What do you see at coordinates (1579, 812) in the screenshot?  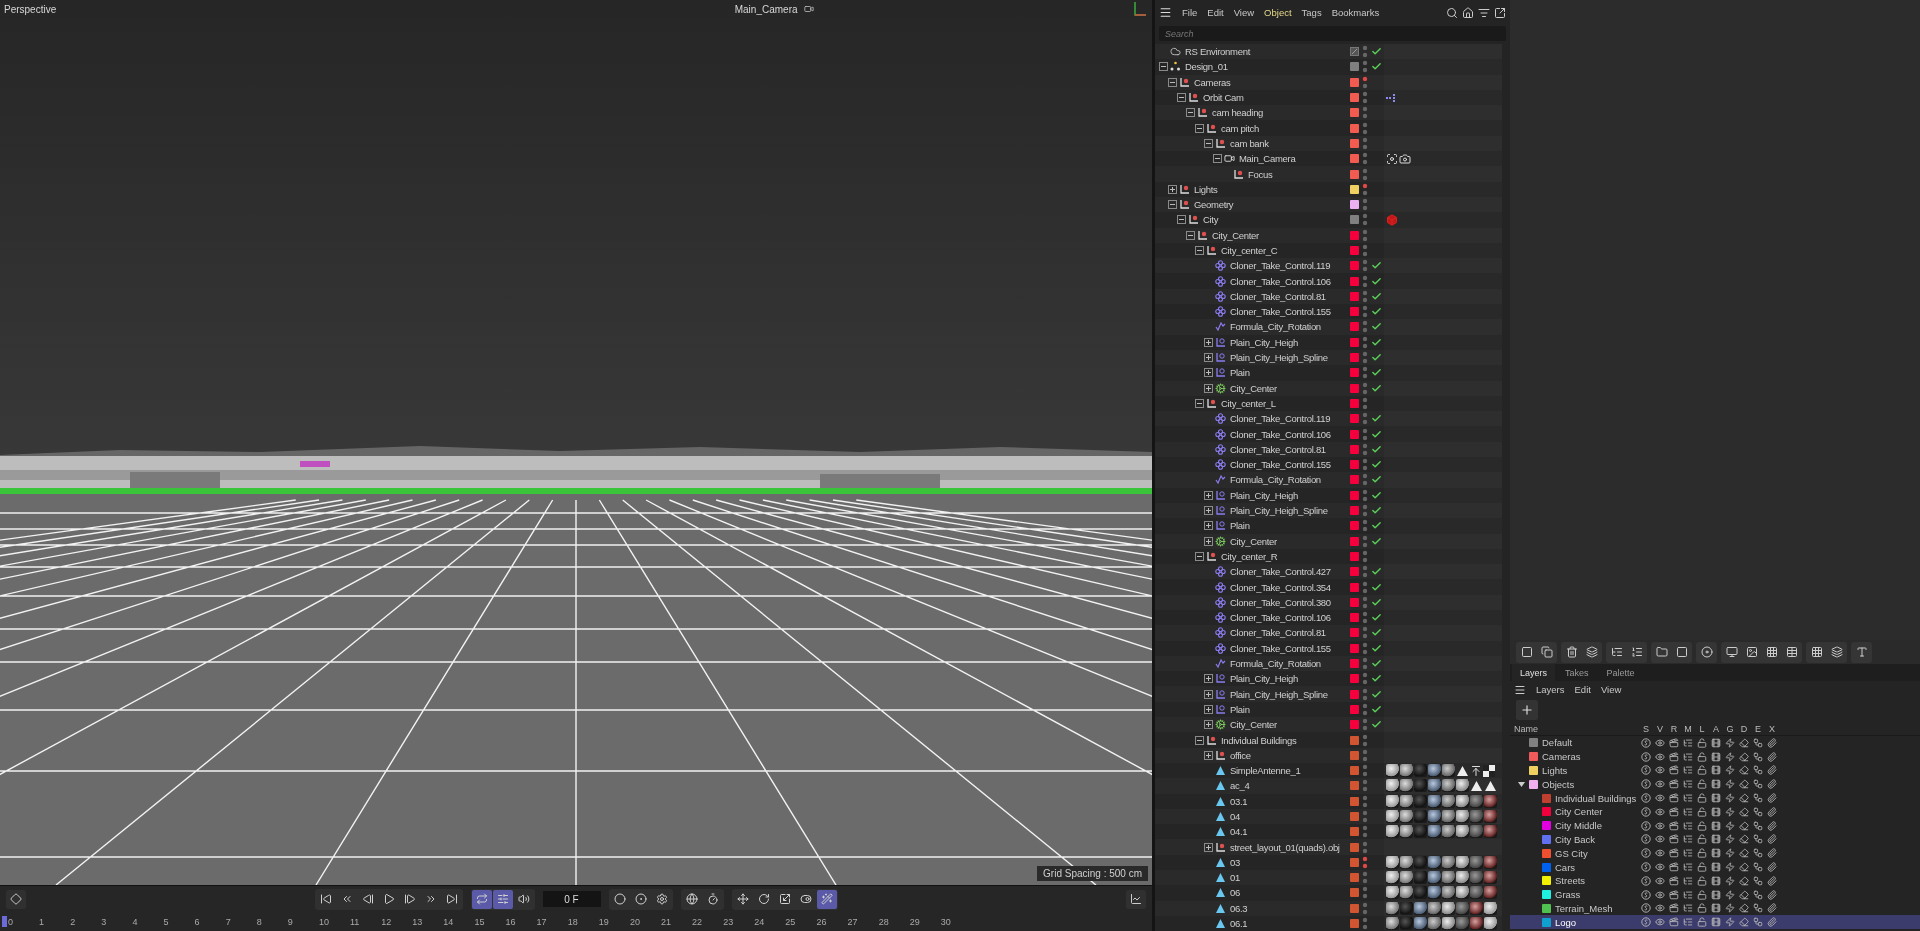 I see `layer-name: City Center` at bounding box center [1579, 812].